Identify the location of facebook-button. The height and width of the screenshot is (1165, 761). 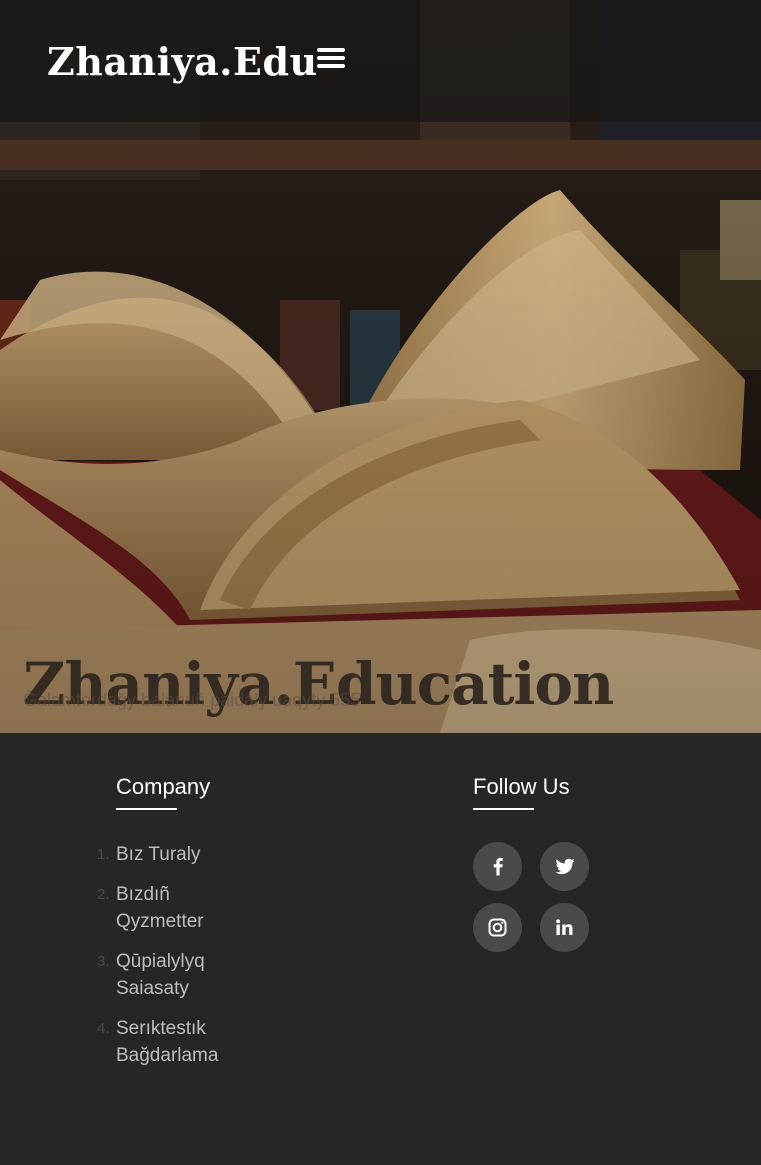
(497, 866).